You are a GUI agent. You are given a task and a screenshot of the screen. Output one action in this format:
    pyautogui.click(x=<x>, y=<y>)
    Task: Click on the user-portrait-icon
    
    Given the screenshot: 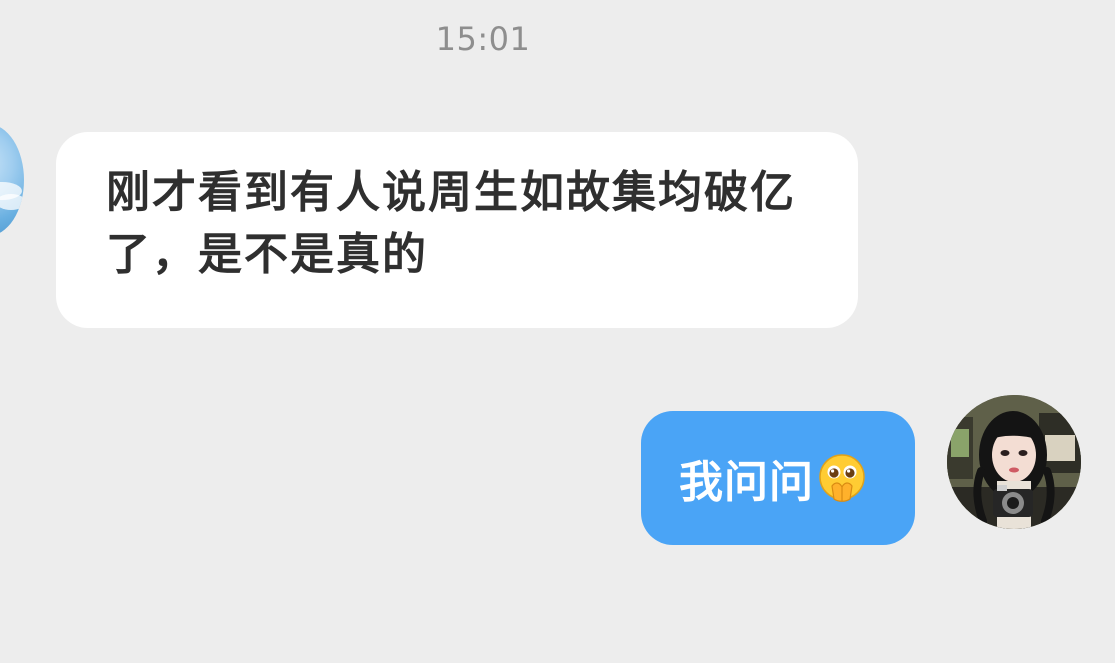 What is the action you would take?
    pyautogui.click(x=1014, y=462)
    